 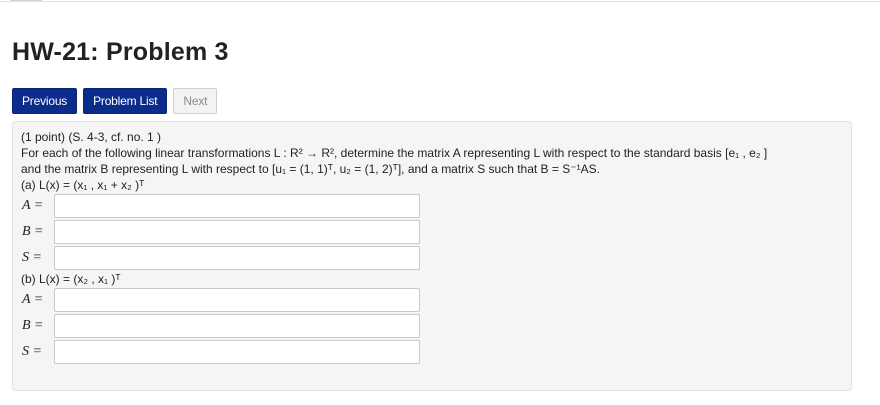 I want to click on top-border, so click(x=440, y=1).